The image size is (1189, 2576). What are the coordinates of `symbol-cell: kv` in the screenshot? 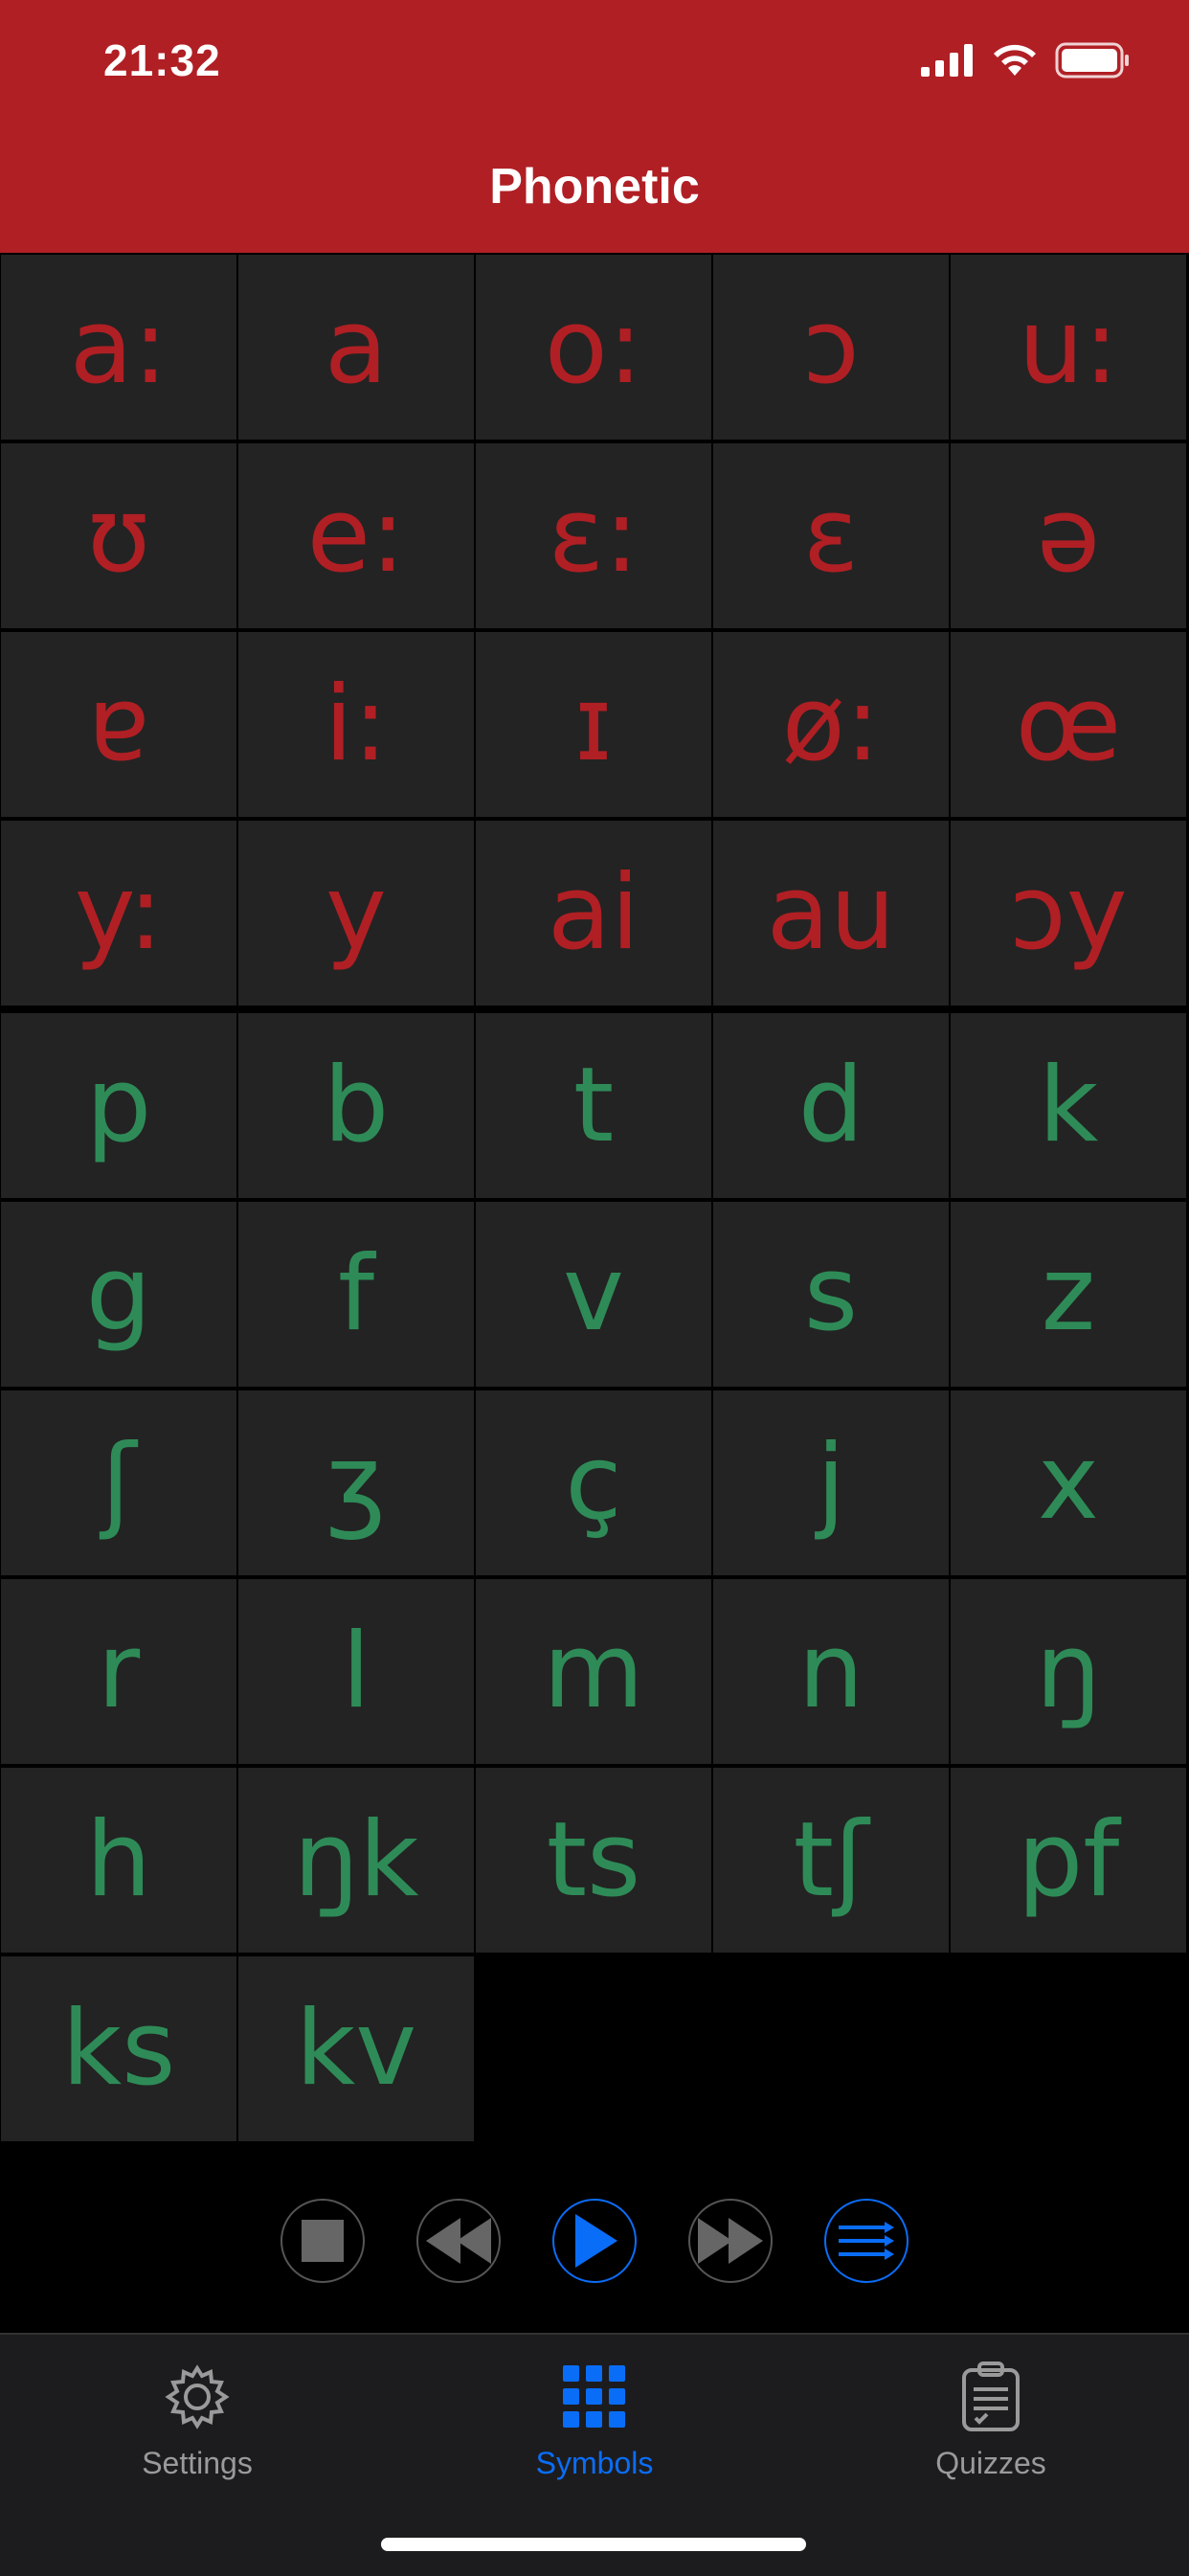 It's located at (356, 2048).